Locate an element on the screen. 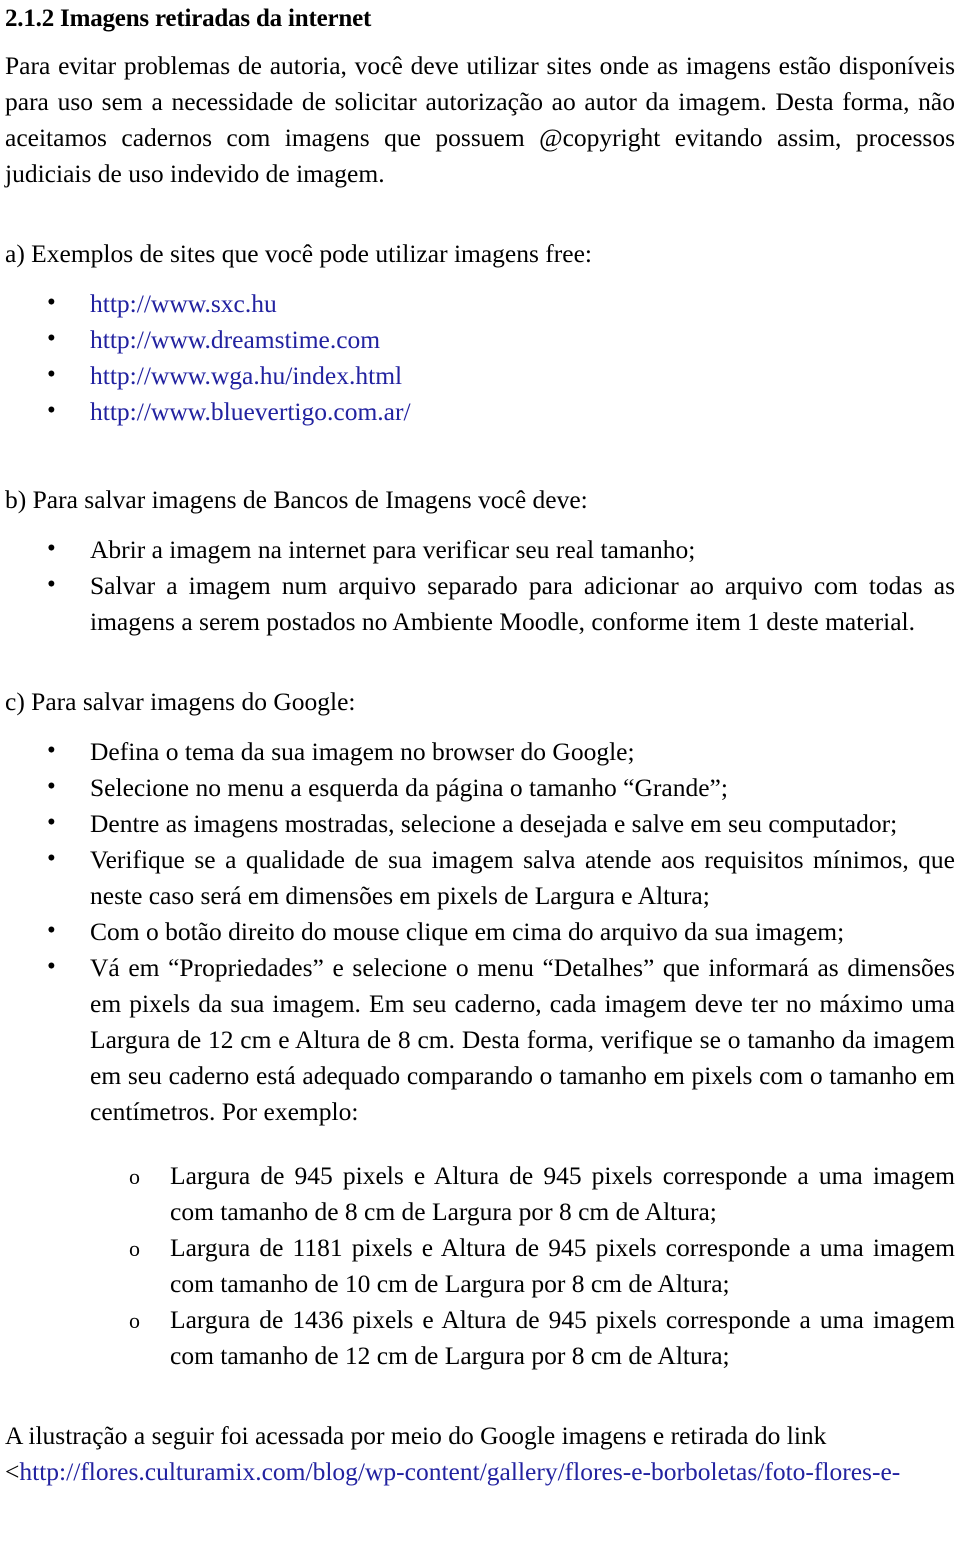 This screenshot has width=960, height=1542. list-item: http://www.sxc.hu is located at coordinates (480, 303).